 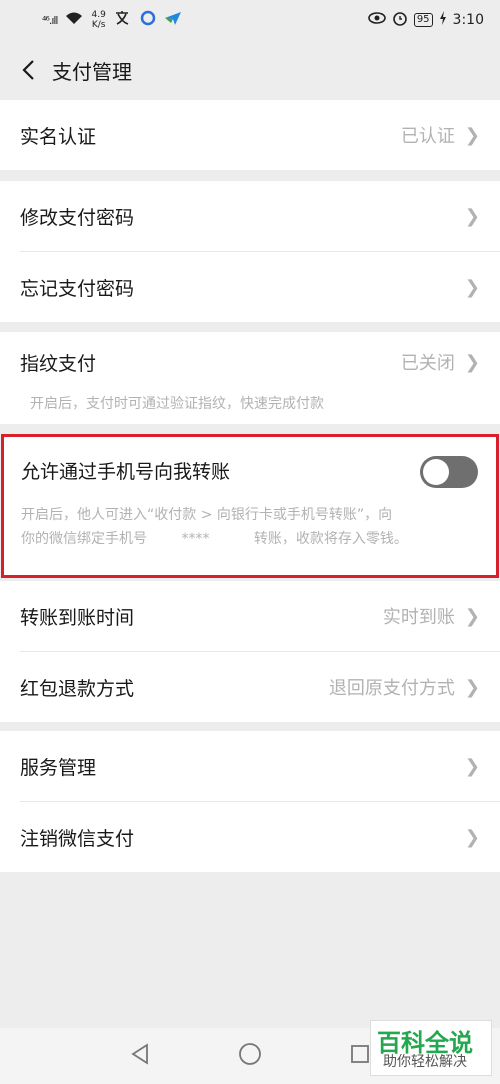 I want to click on back-arrow-icon, so click(x=28, y=70).